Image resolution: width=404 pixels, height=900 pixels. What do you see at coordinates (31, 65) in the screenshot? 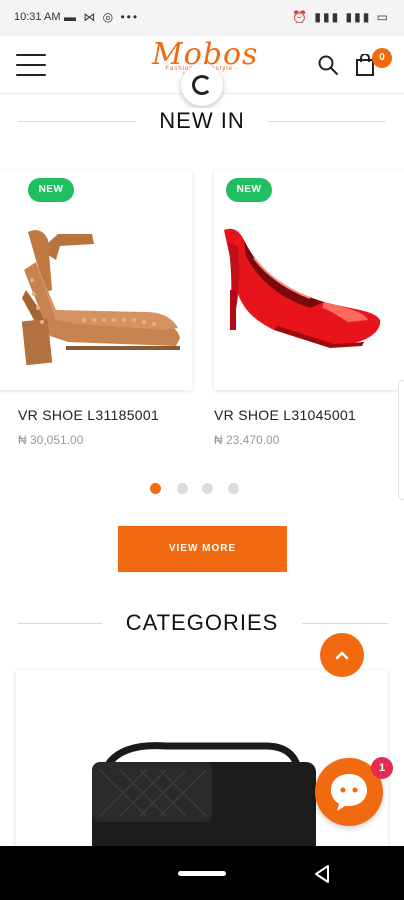
I see `menu-icon` at bounding box center [31, 65].